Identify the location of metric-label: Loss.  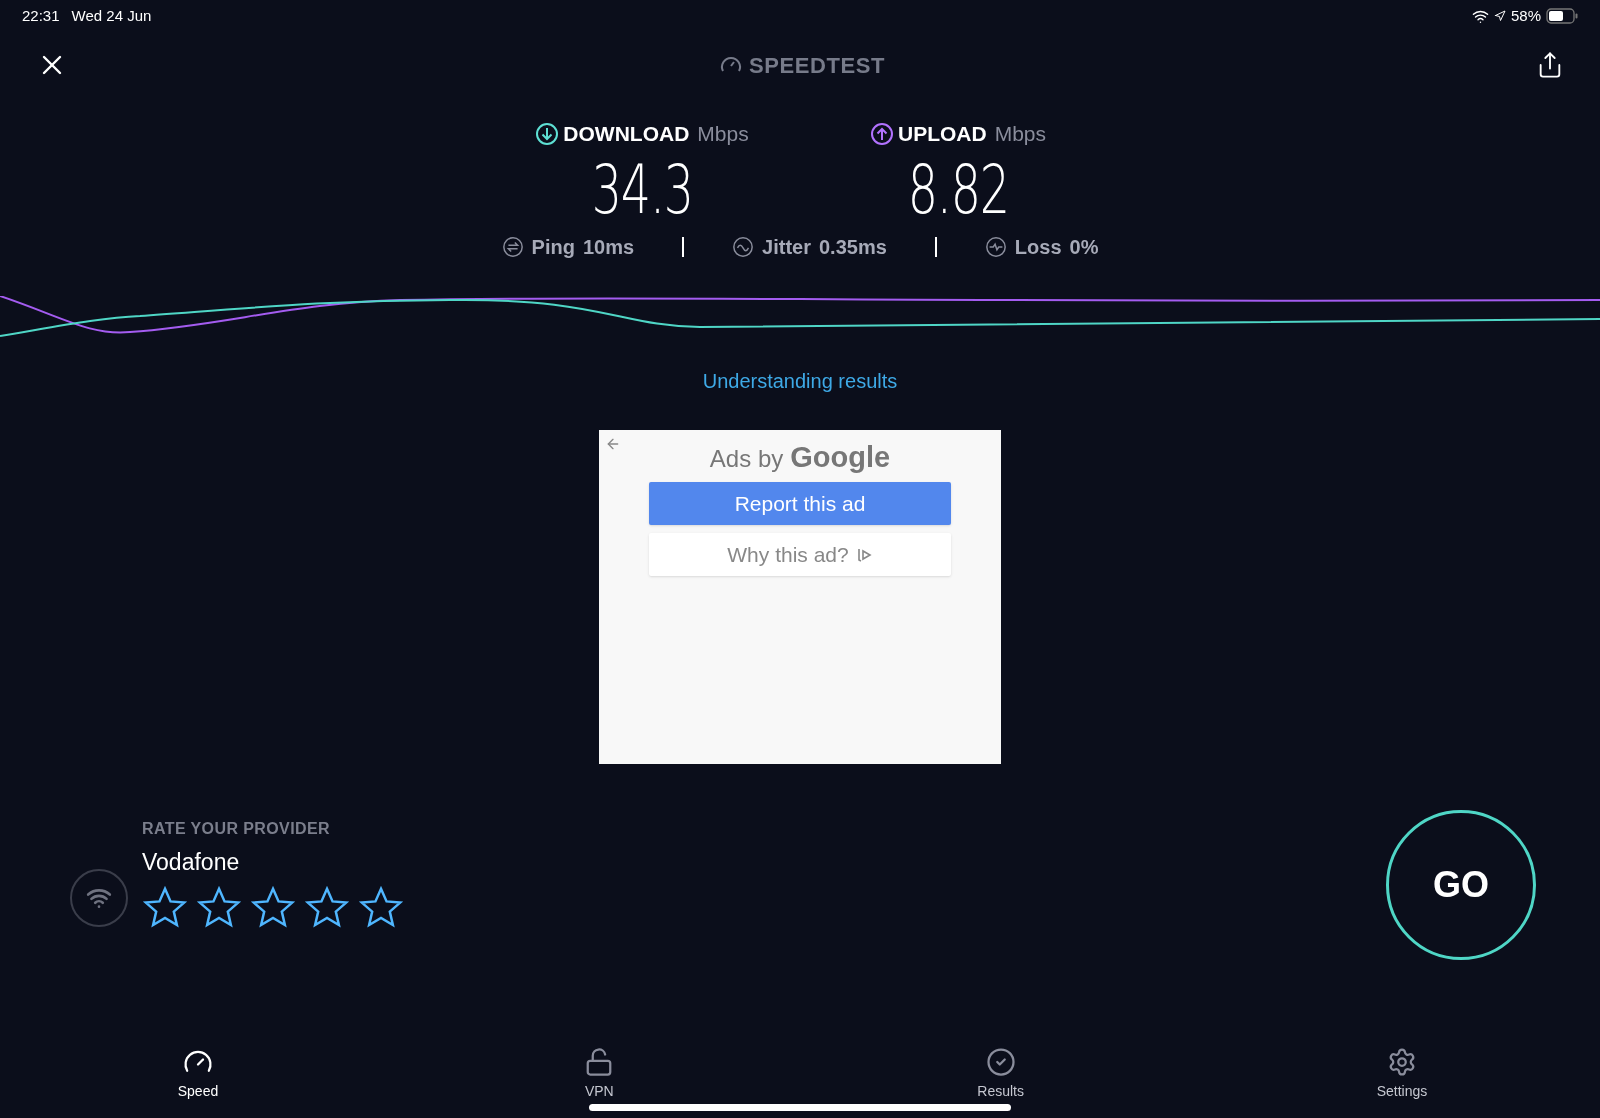
(1038, 247).